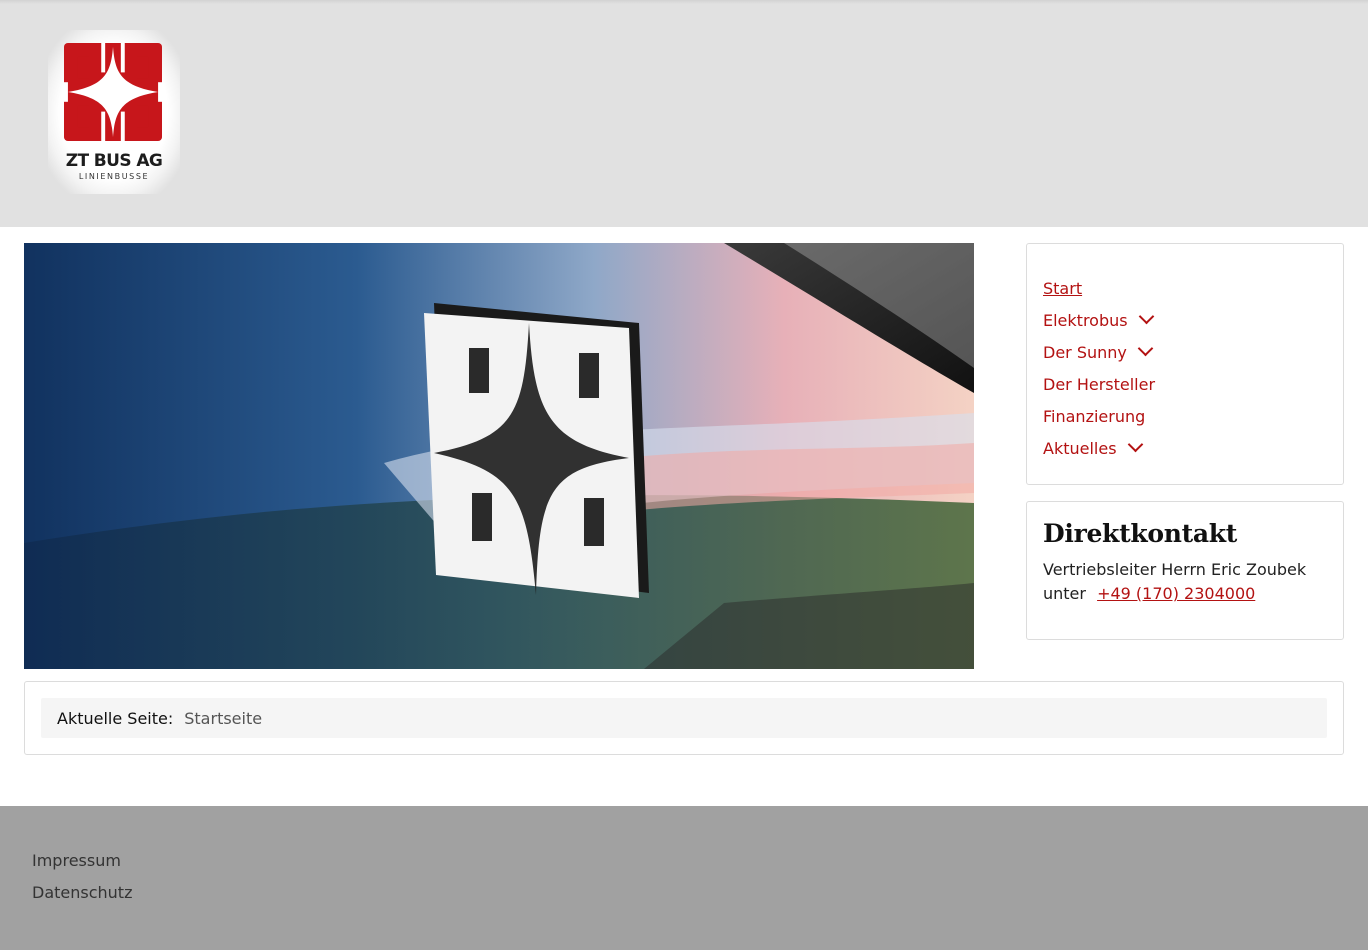  I want to click on breadcrumb-label: Aktuelle Seite:, so click(115, 718).